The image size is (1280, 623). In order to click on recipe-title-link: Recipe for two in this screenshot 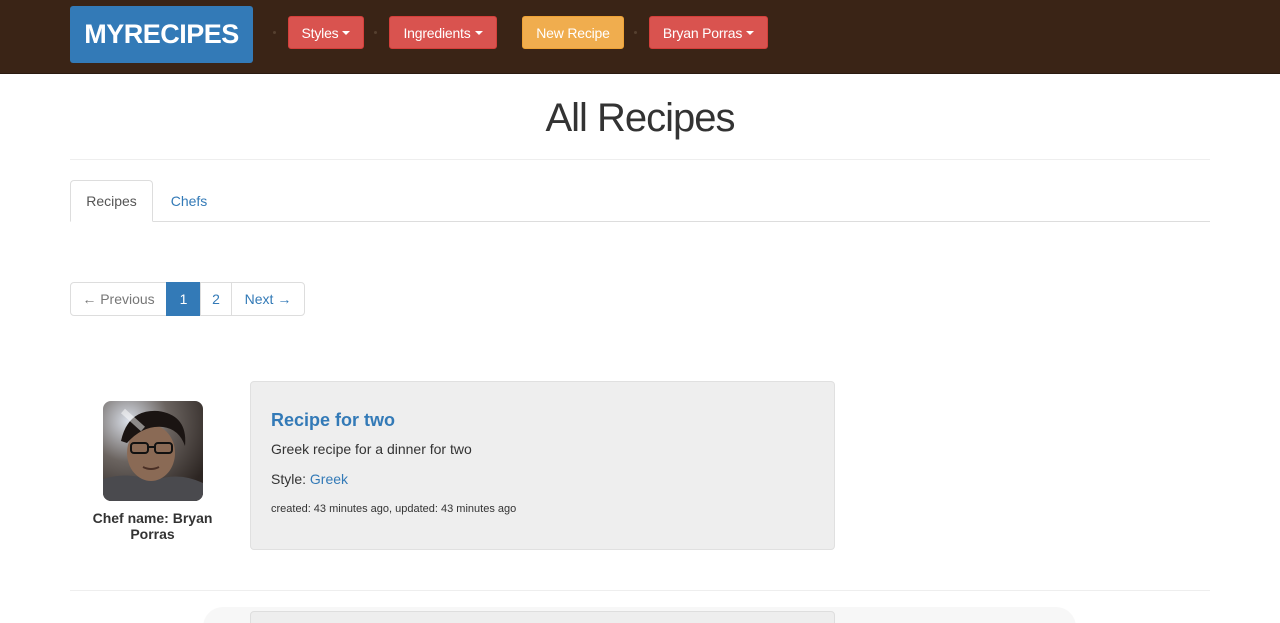, I will do `click(333, 420)`.